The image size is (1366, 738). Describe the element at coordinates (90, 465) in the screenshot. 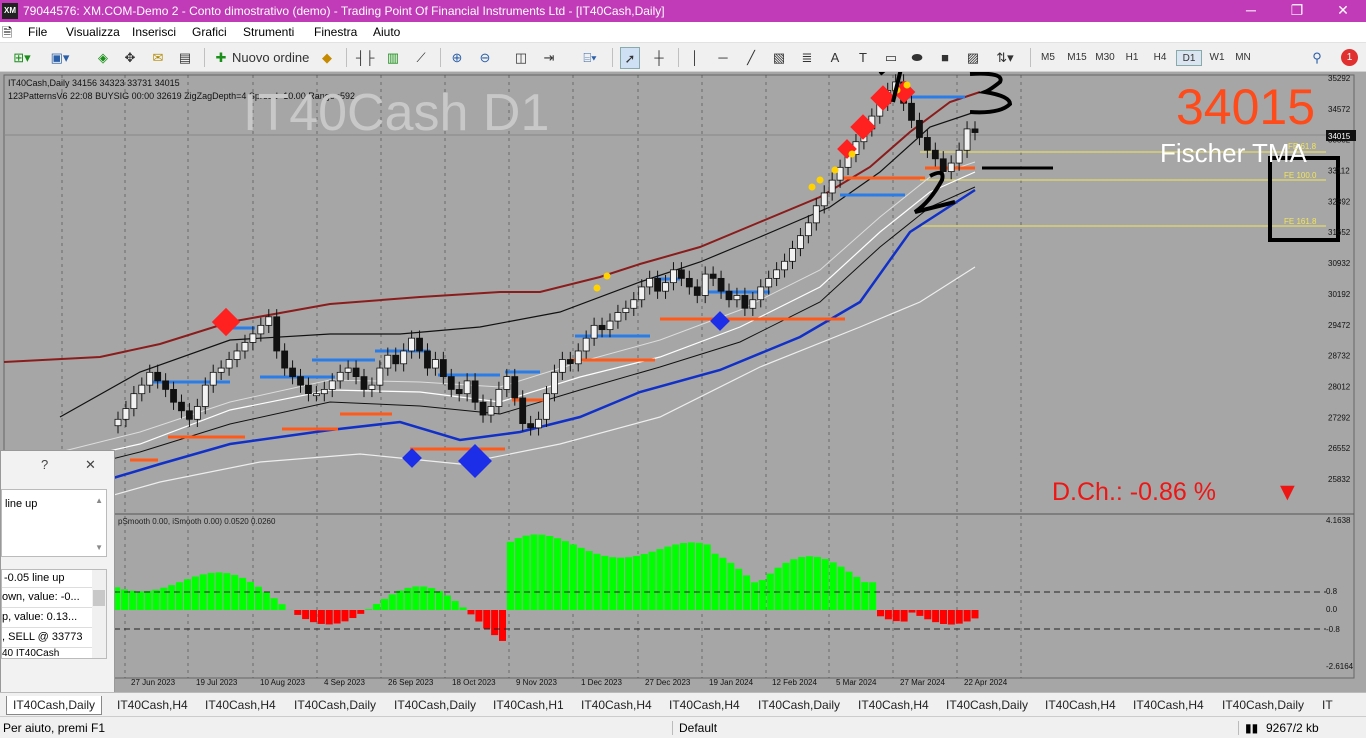

I see `dialog-close-icon: ✕` at that location.